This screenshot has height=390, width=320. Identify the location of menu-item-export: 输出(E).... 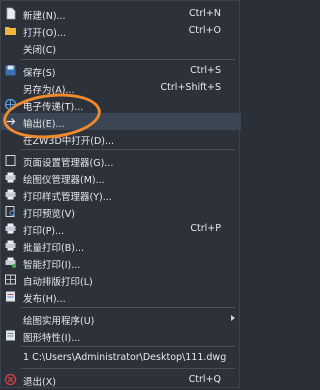
(121, 121).